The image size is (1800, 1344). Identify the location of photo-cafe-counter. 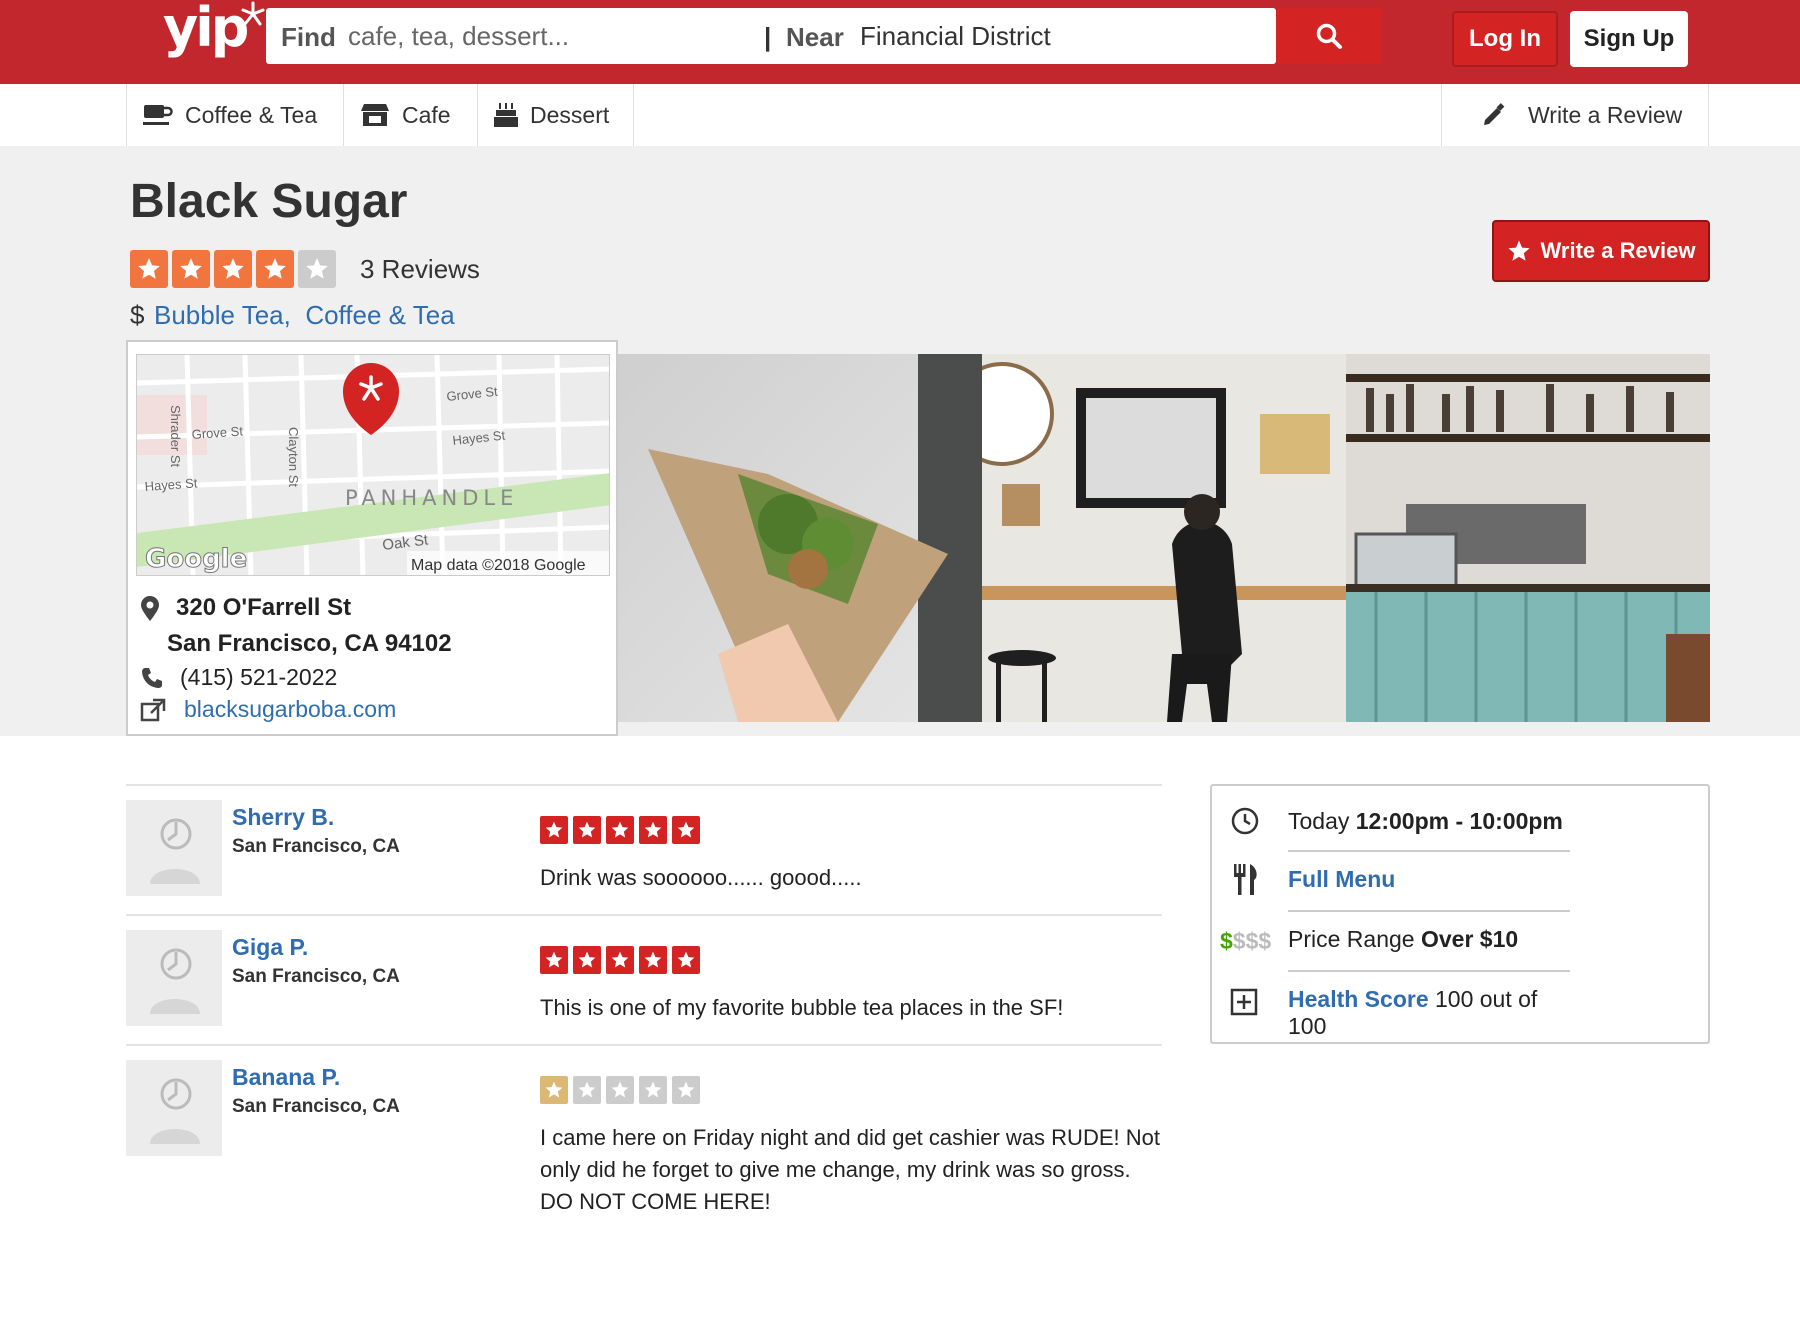
(1528, 538).